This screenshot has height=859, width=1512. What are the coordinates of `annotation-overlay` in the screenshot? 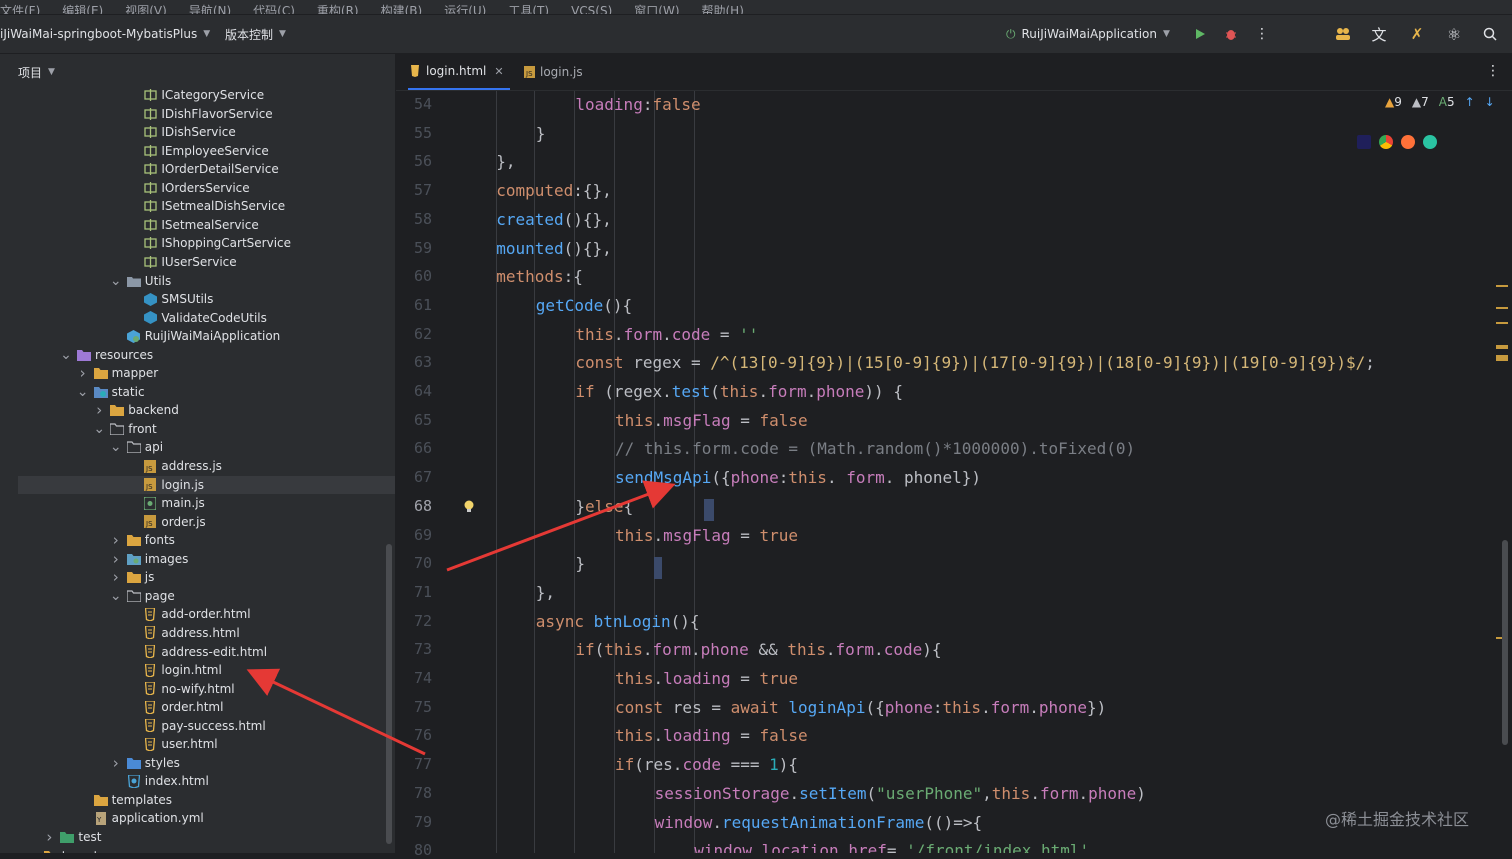 It's located at (461, 618).